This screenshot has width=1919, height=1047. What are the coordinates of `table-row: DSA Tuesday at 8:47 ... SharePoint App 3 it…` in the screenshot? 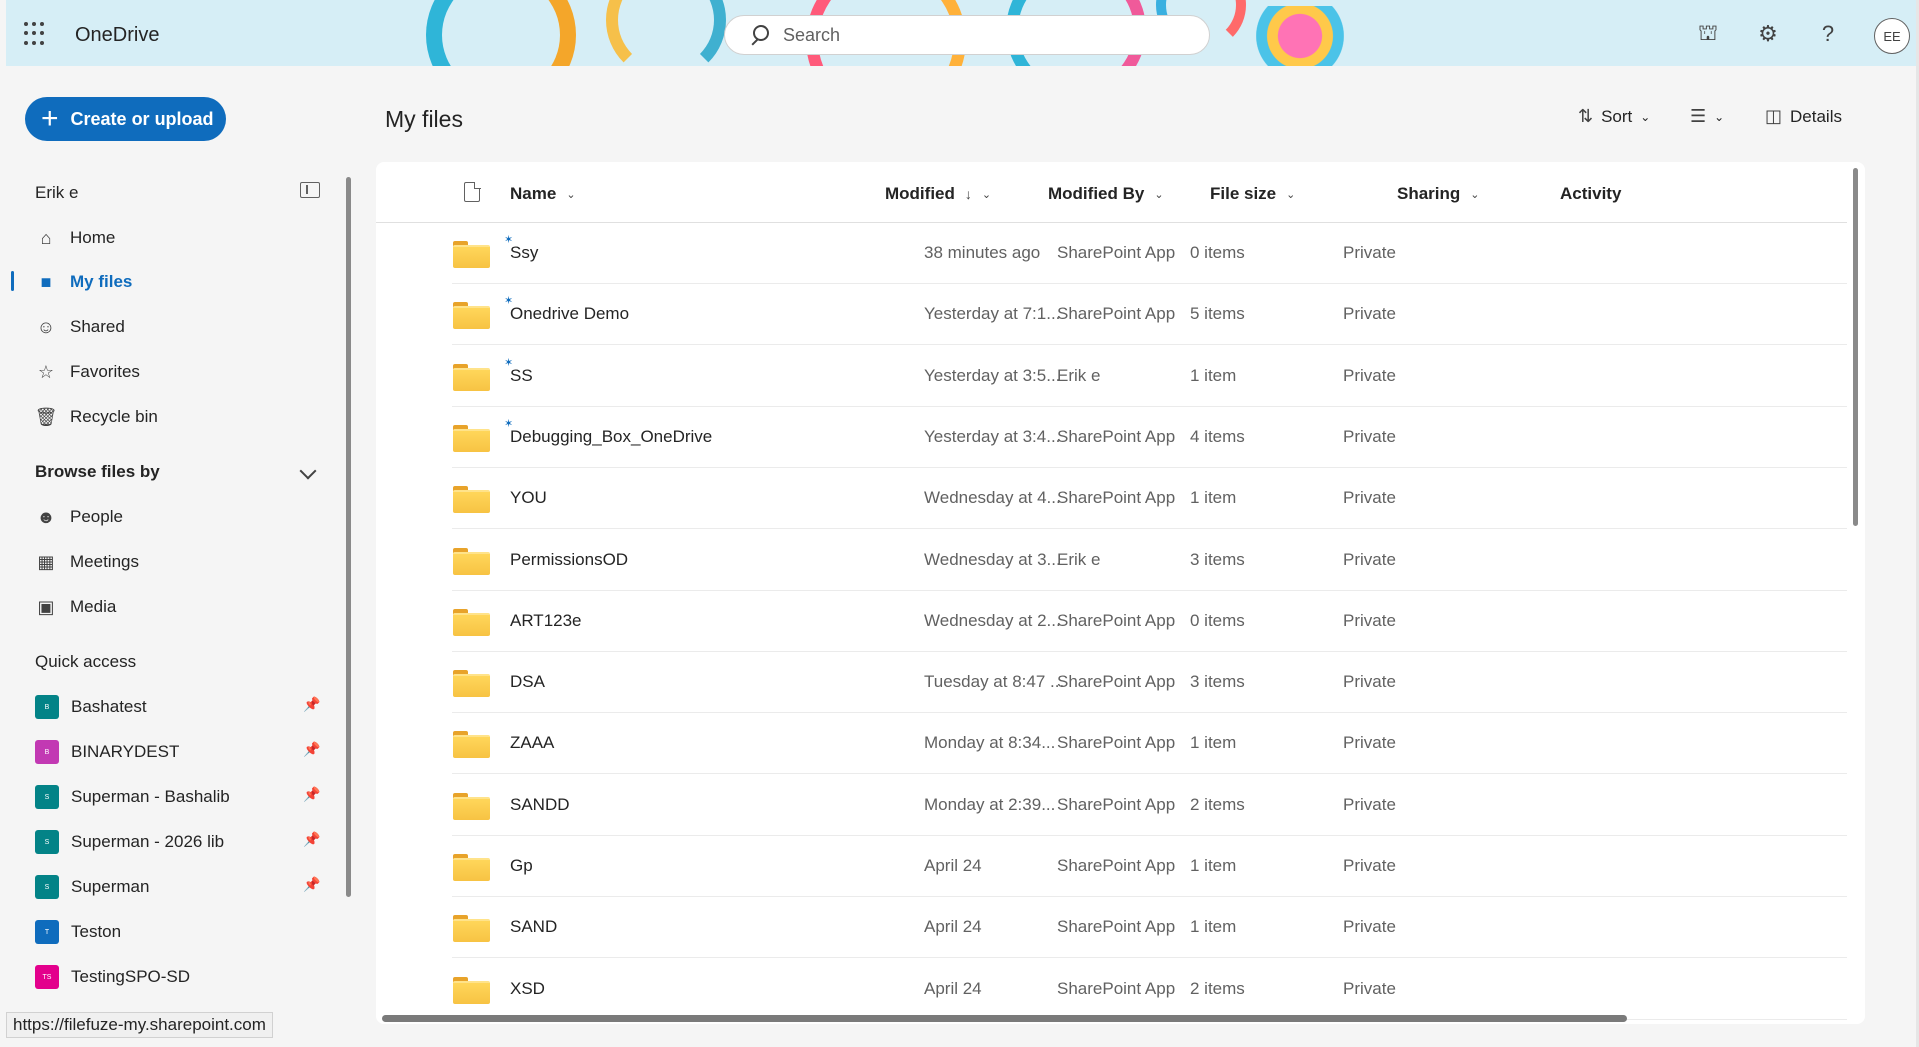 It's located at (1149, 683).